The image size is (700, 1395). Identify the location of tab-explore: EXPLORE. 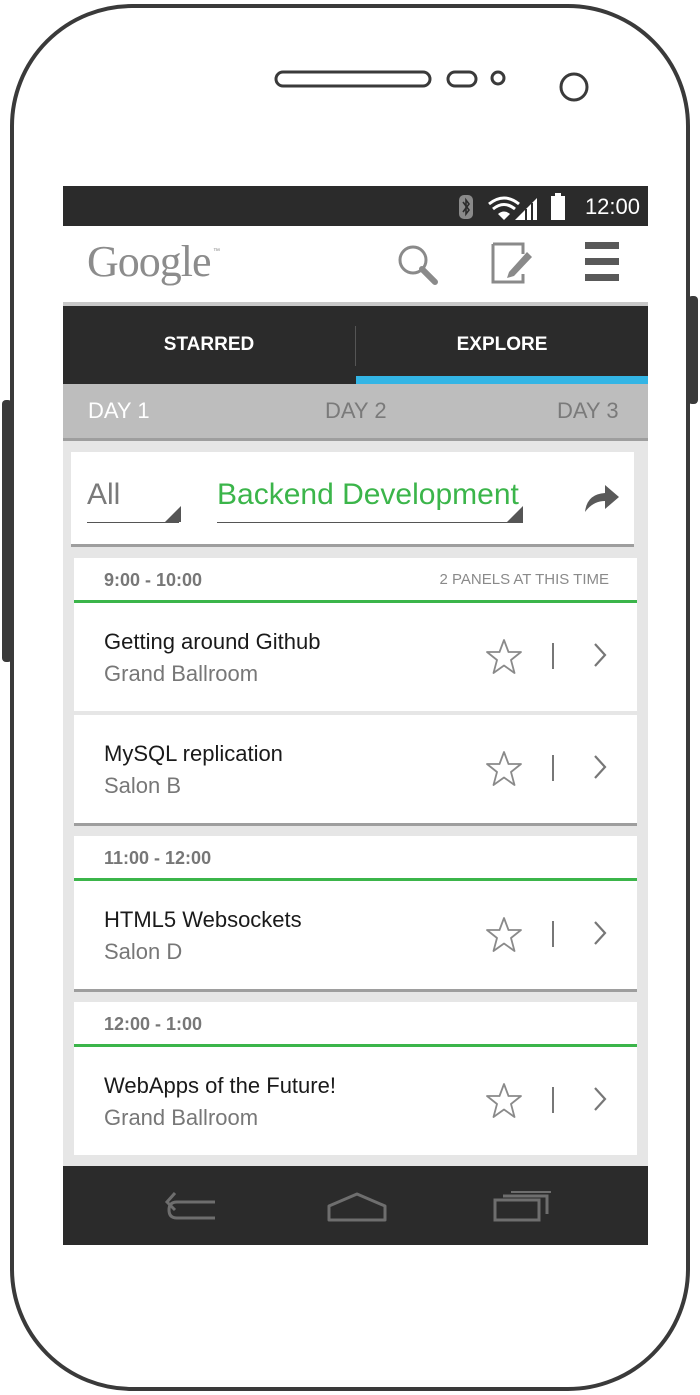
(502, 345).